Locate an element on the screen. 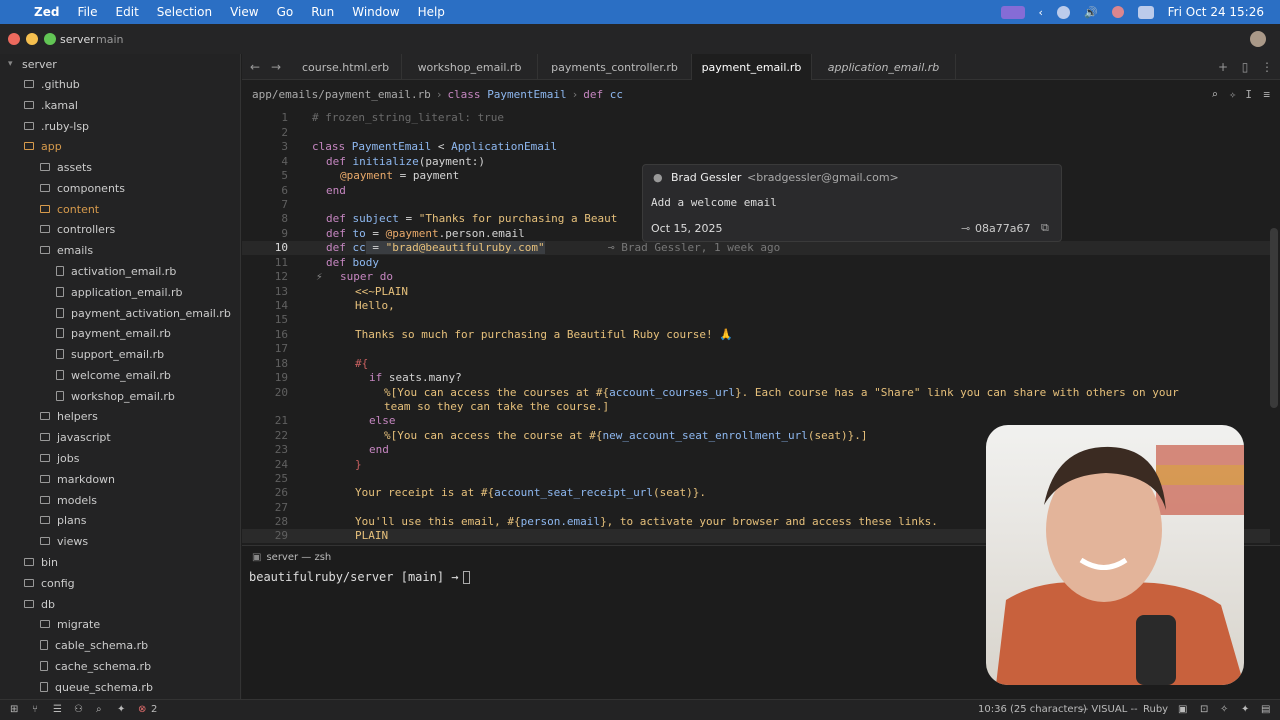 The height and width of the screenshot is (720, 1280). code-line: 3 class PaymentEmail < ApplicationEmail is located at coordinates (756, 147).